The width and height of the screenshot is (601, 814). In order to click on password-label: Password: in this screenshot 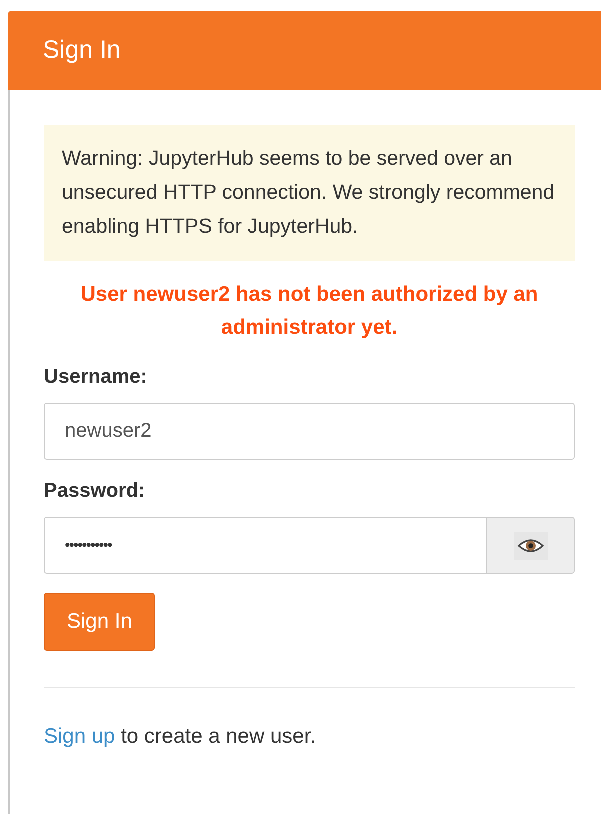, I will do `click(95, 492)`.